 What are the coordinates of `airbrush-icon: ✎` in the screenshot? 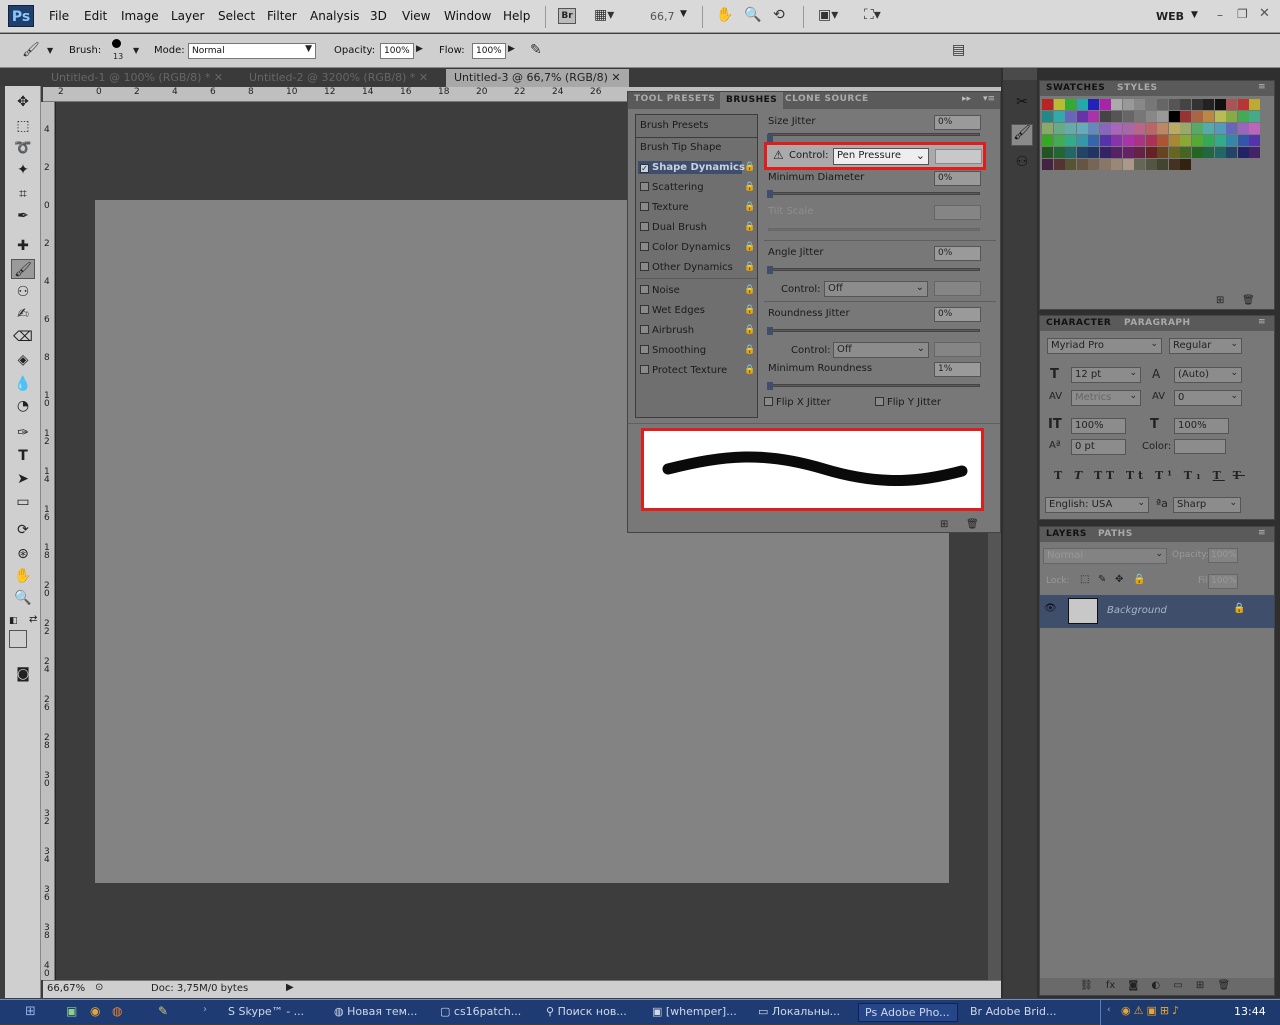 It's located at (536, 50).